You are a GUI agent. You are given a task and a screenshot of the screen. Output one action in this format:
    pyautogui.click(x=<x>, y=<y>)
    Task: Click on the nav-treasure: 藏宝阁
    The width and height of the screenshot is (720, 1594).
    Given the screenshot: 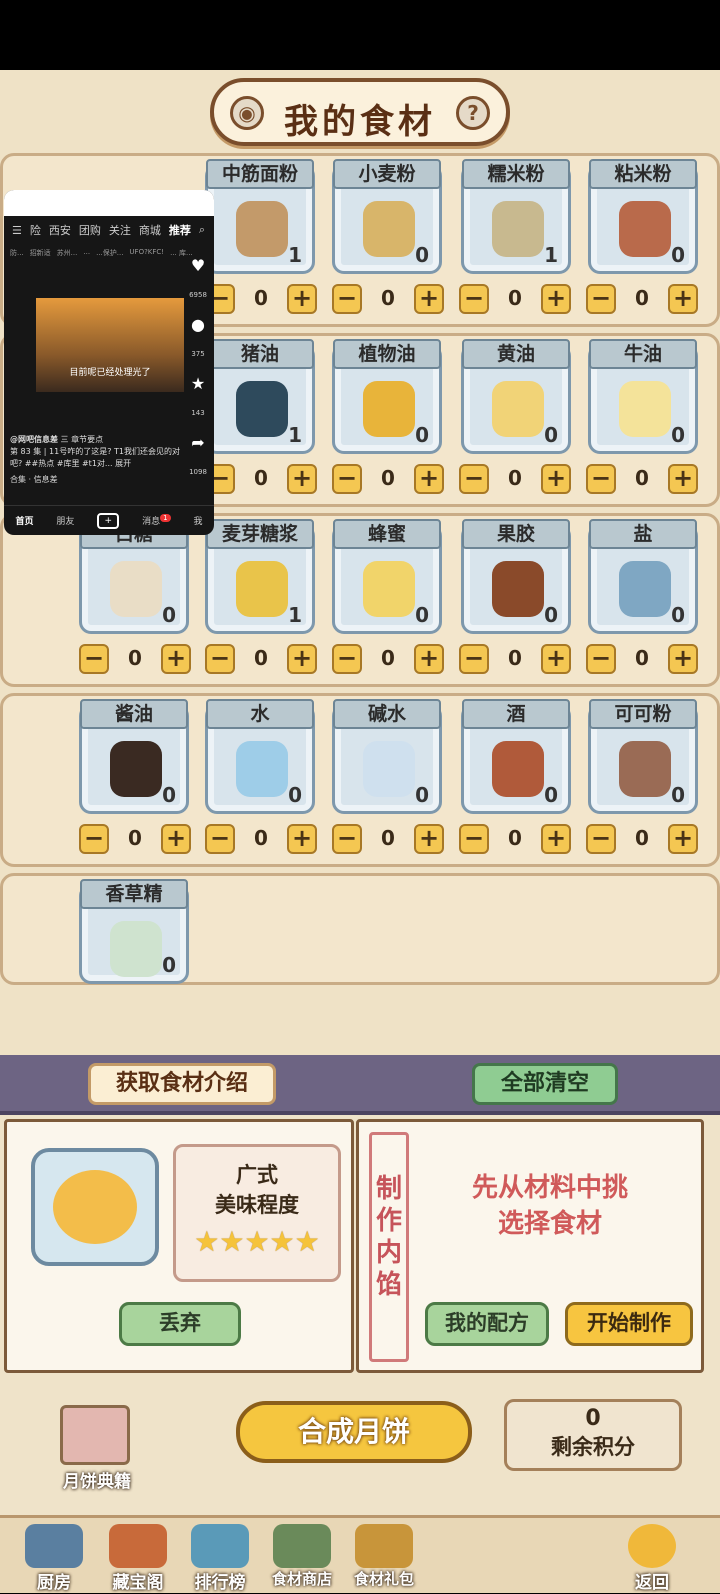 What is the action you would take?
    pyautogui.click(x=138, y=1559)
    